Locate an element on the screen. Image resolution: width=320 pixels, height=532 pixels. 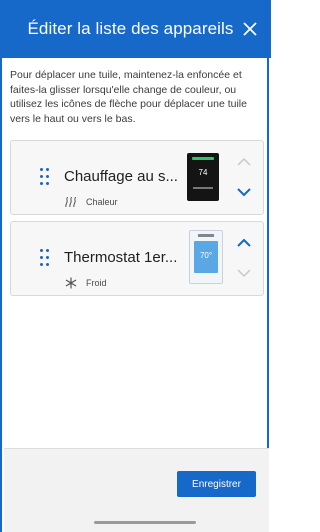
home-indicator is located at coordinates (145, 522).